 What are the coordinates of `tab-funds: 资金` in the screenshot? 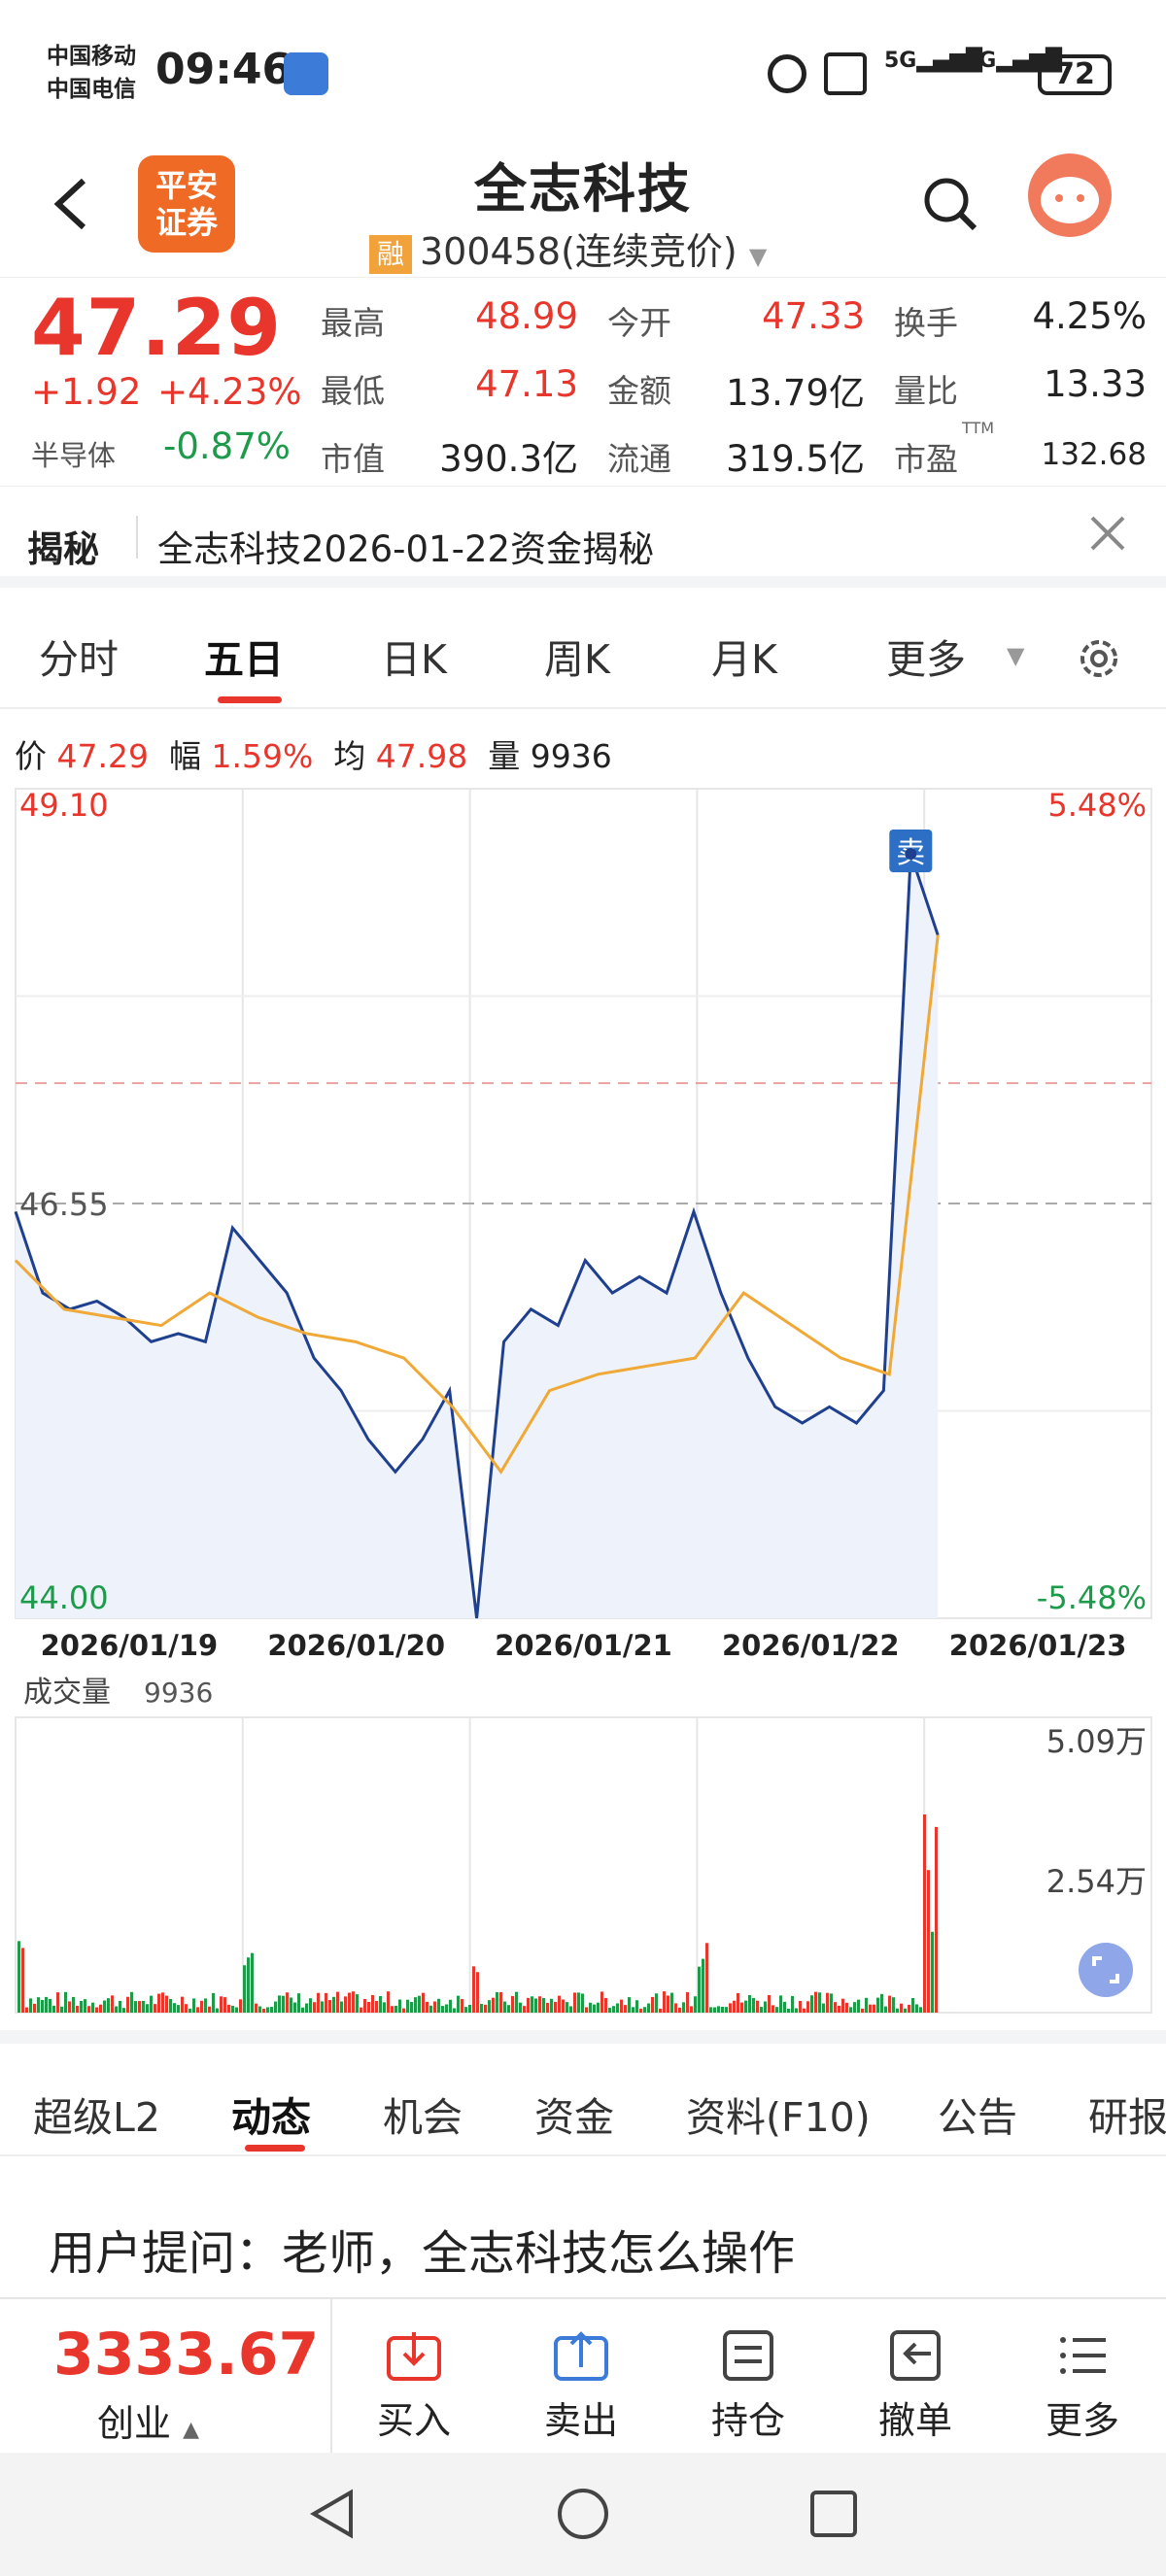 It's located at (574, 2114).